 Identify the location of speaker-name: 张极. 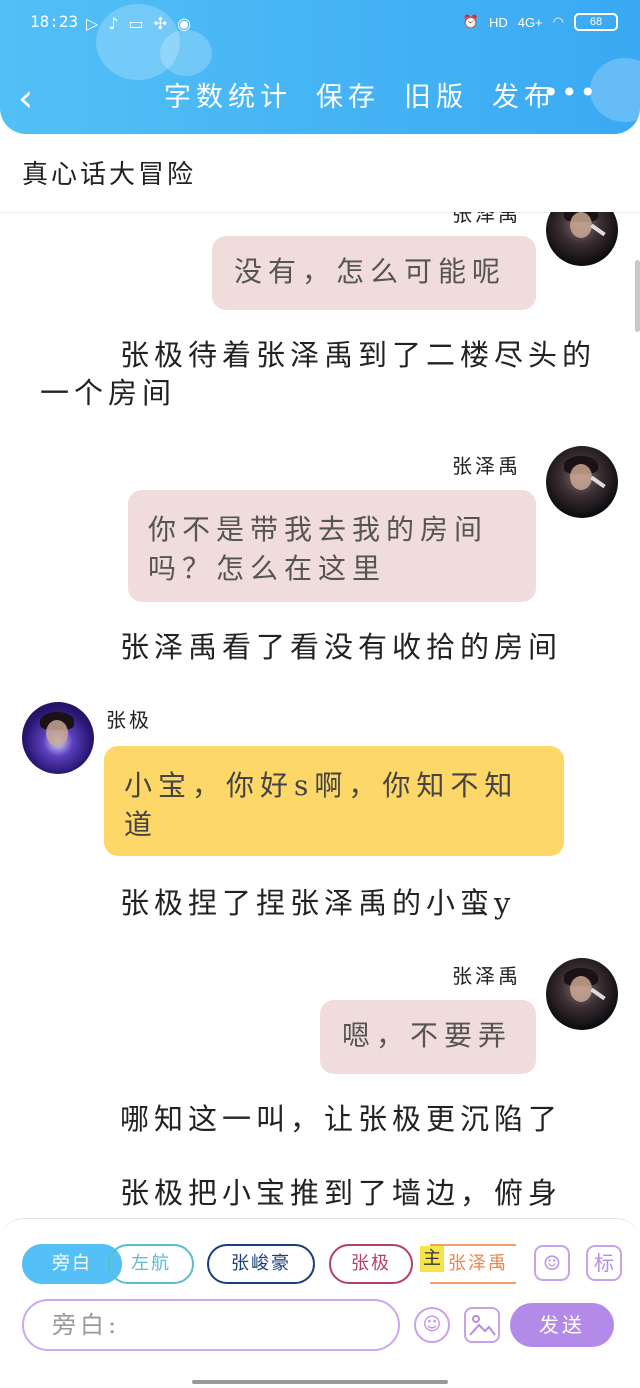
(129, 720).